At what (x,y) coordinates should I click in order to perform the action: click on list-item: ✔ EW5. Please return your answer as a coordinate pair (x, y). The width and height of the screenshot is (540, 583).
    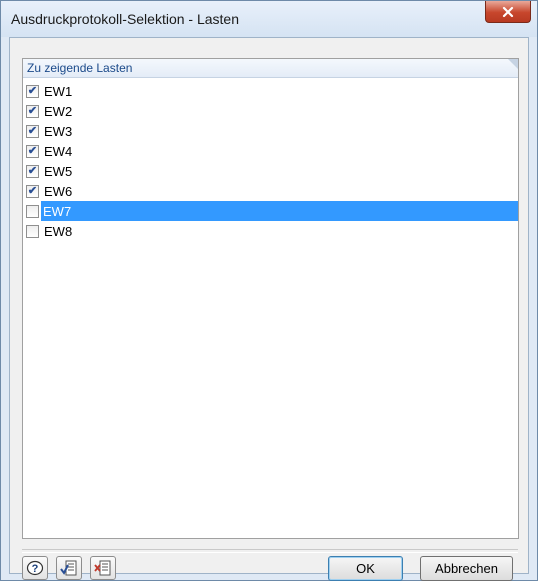
    Looking at the image, I should click on (270, 171).